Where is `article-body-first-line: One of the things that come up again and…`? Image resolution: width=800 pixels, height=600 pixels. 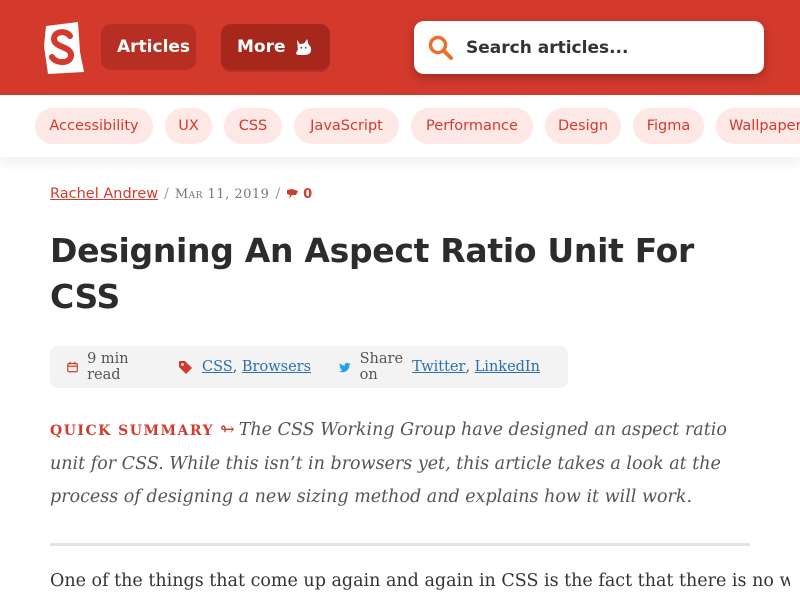 article-body-first-line: One of the things that come up again and… is located at coordinates (420, 581).